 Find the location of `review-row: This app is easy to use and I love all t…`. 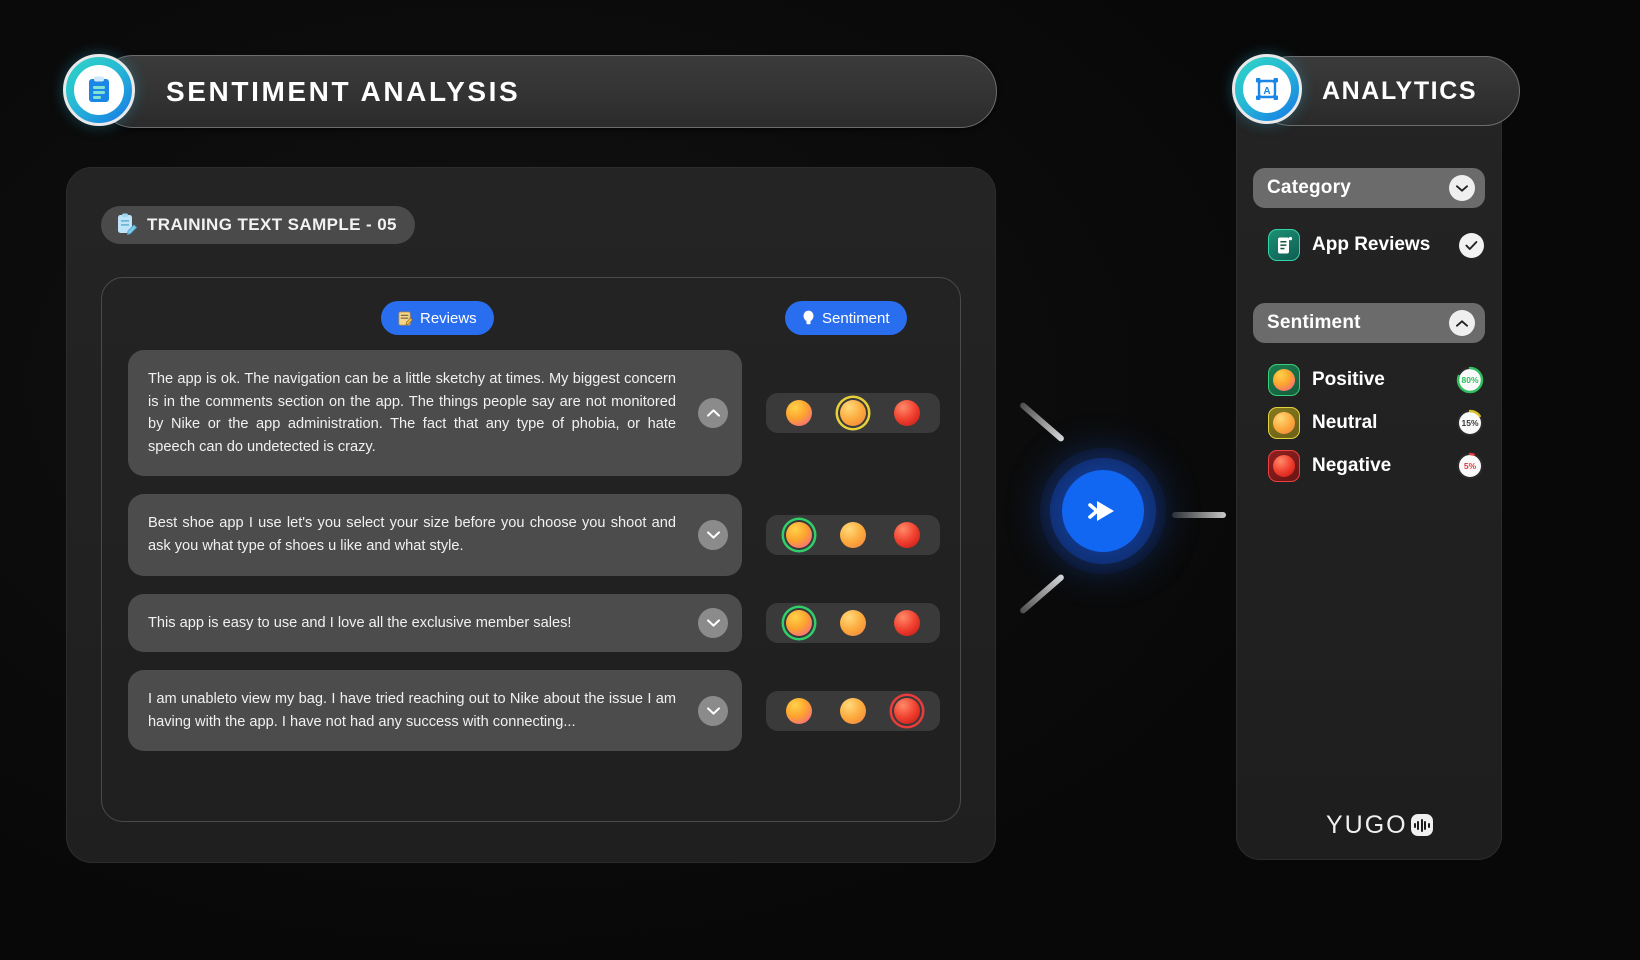

review-row: This app is easy to use and I love all t… is located at coordinates (534, 623).